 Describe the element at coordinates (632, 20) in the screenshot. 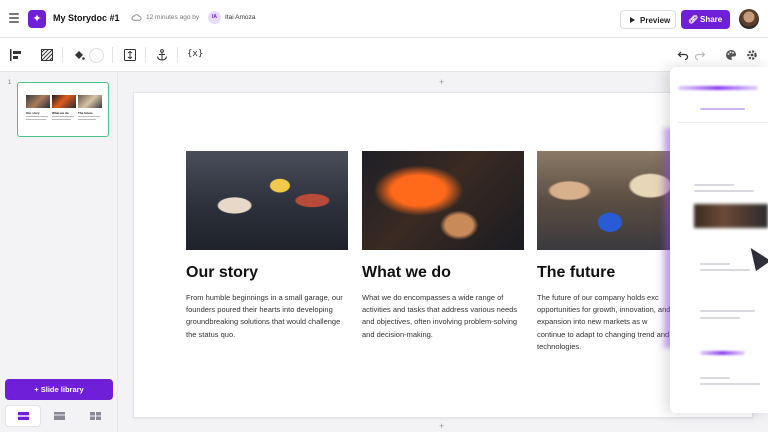

I see `play-icon` at that location.